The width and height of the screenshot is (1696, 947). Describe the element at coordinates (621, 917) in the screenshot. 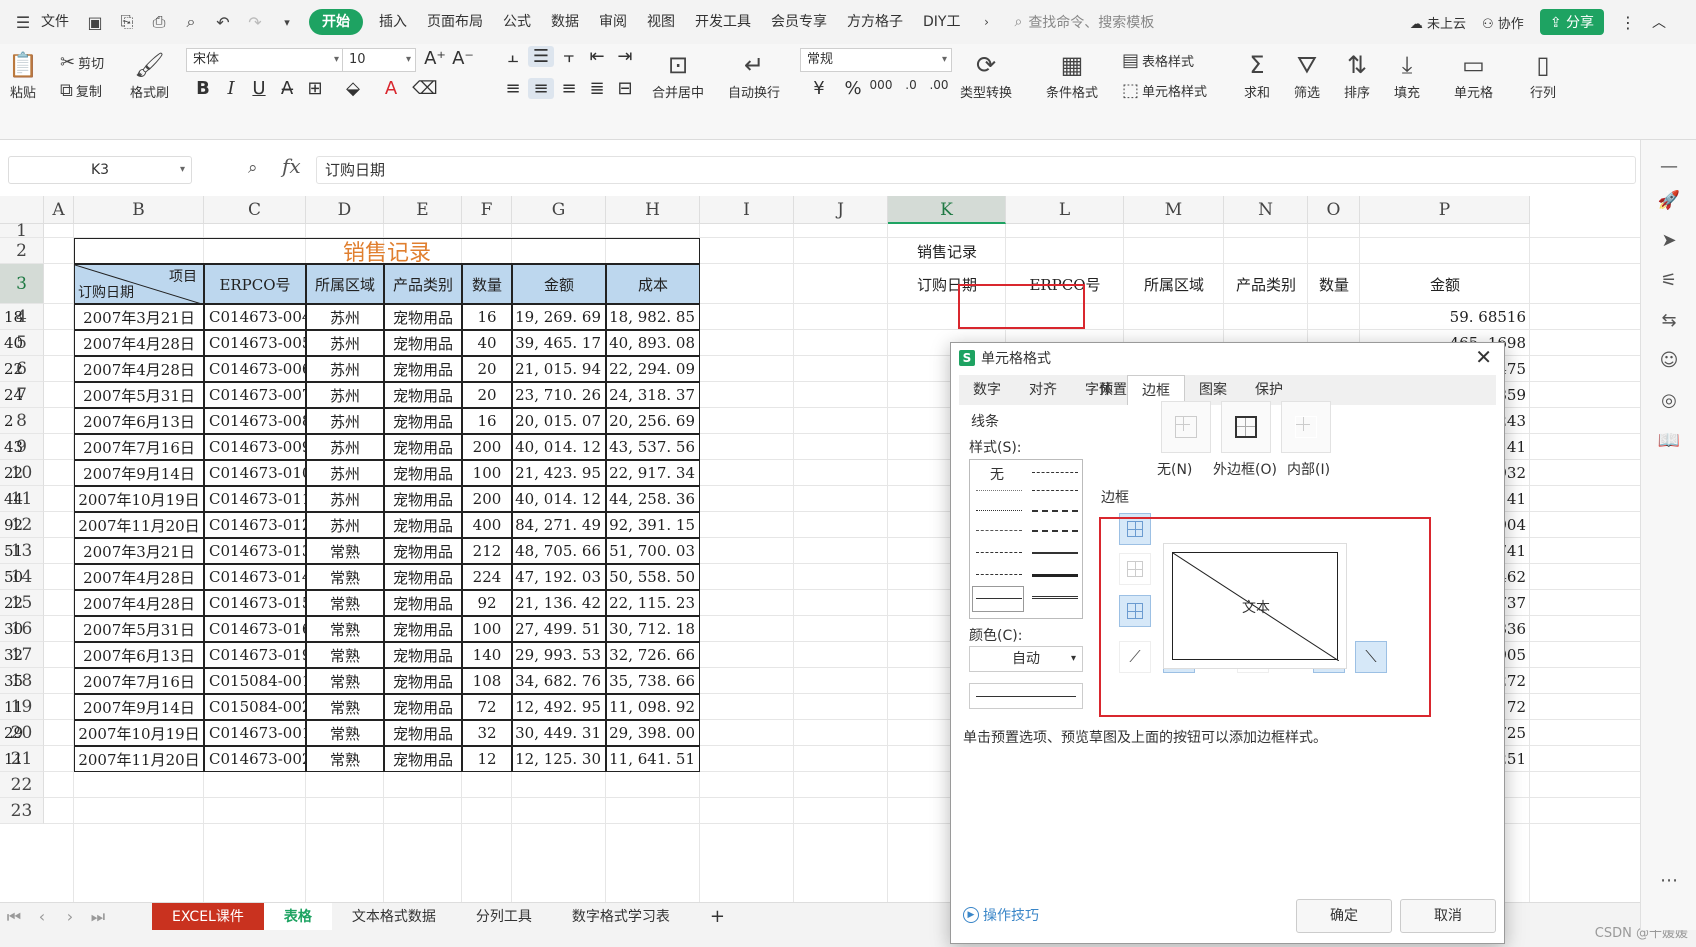

I see `sheet-tab-4: 数字格式学习表` at that location.